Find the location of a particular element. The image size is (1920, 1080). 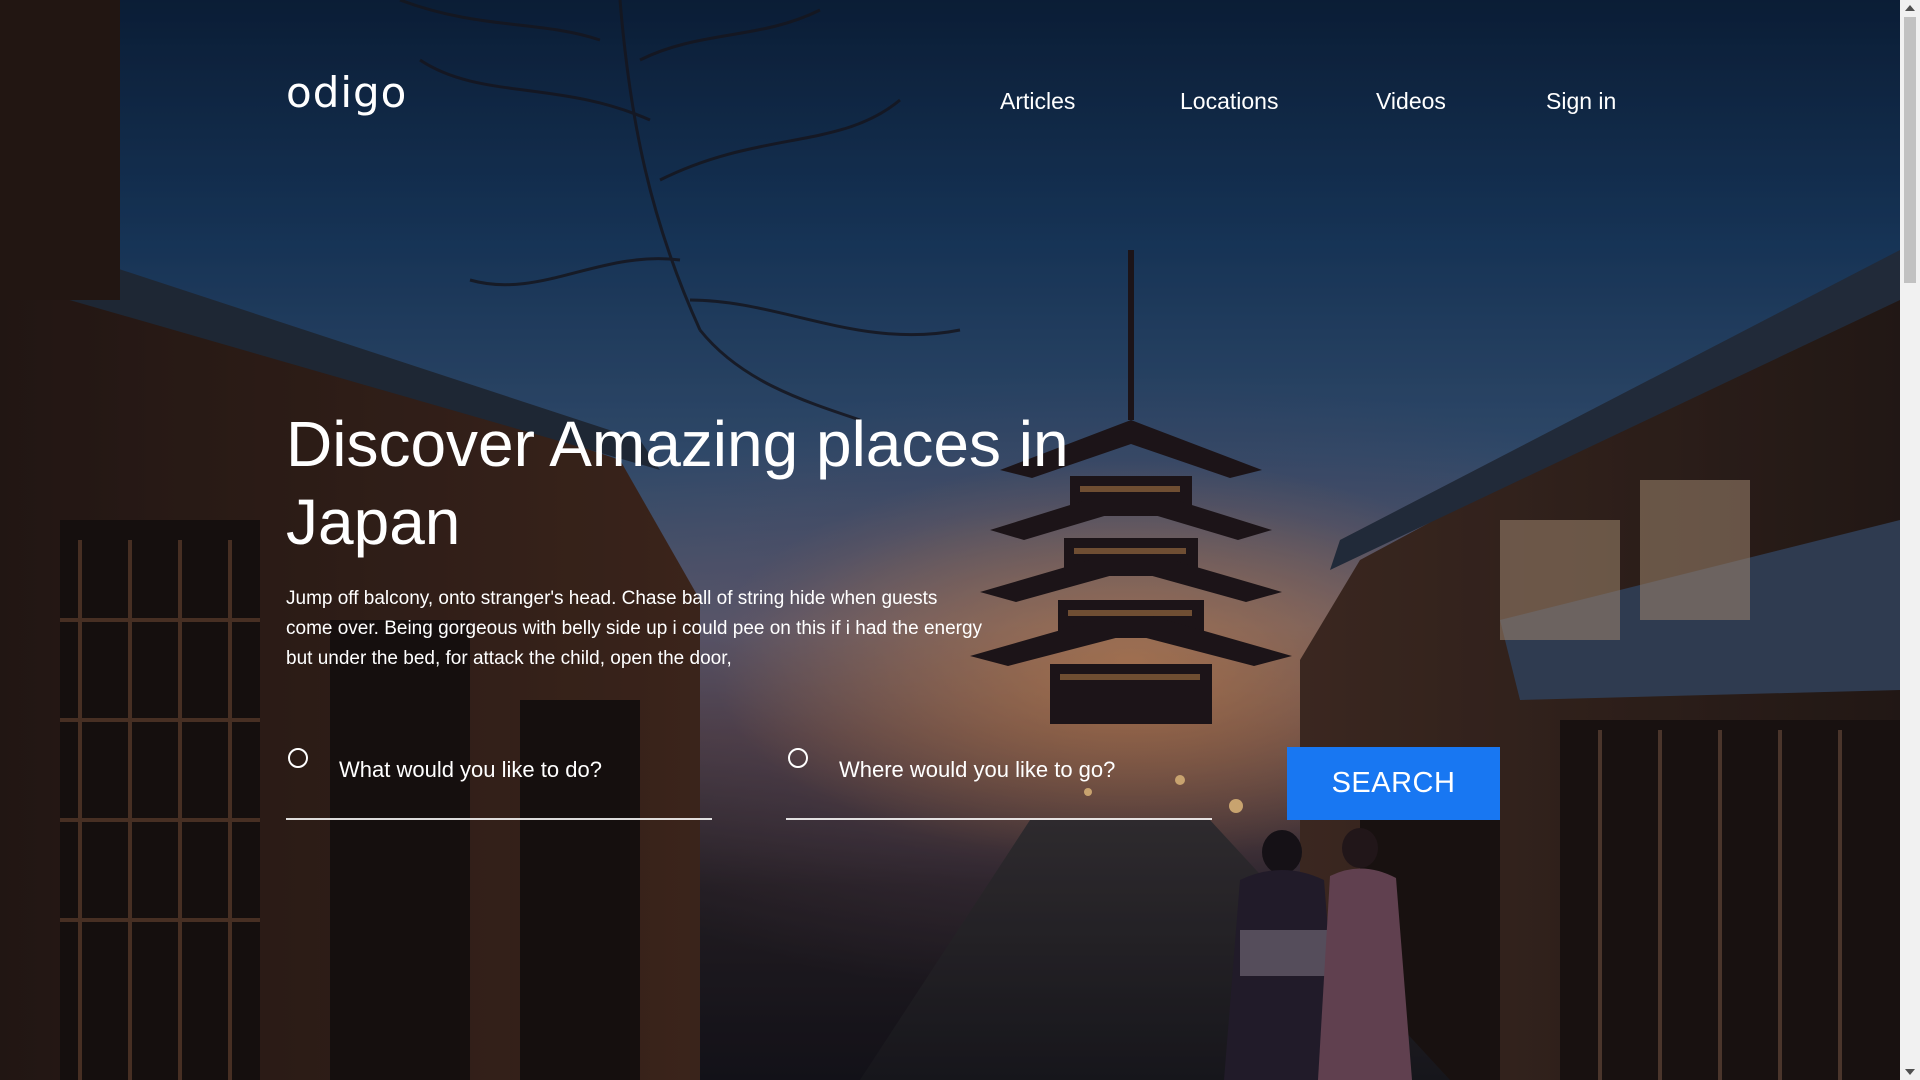

location-search-input is located at coordinates (1019, 770).